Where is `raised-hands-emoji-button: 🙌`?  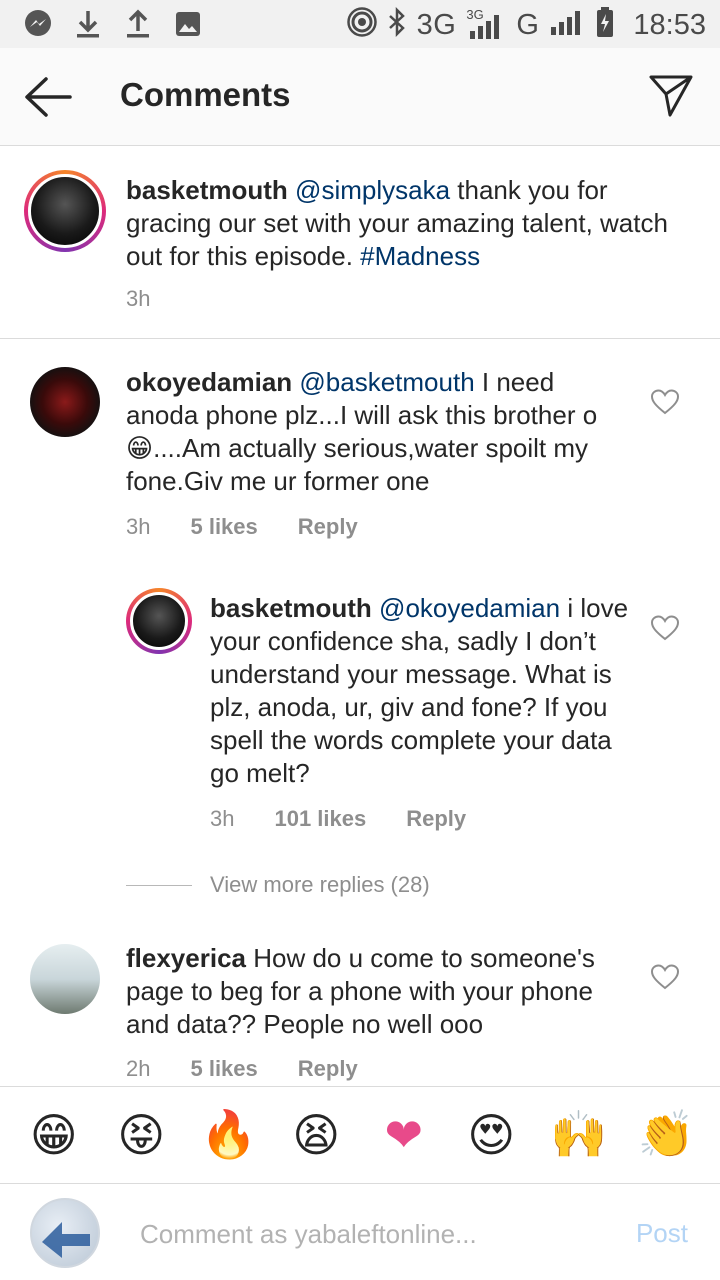
raised-hands-emoji-button: 🙌 is located at coordinates (579, 1134).